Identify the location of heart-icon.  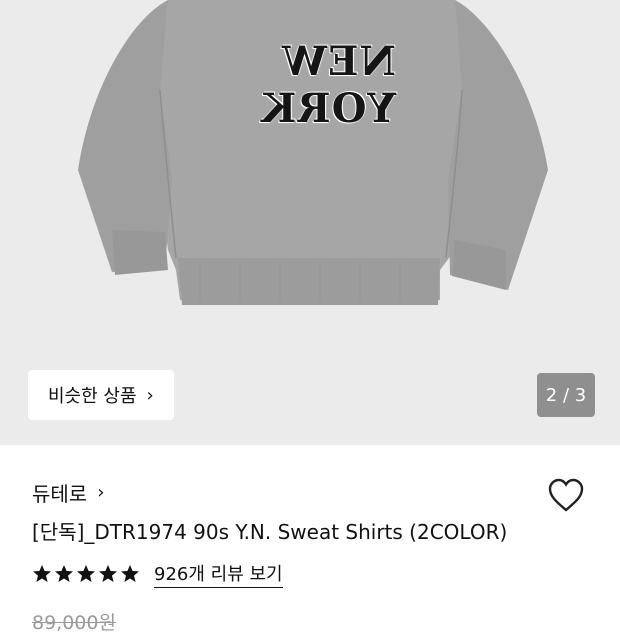
(566, 496).